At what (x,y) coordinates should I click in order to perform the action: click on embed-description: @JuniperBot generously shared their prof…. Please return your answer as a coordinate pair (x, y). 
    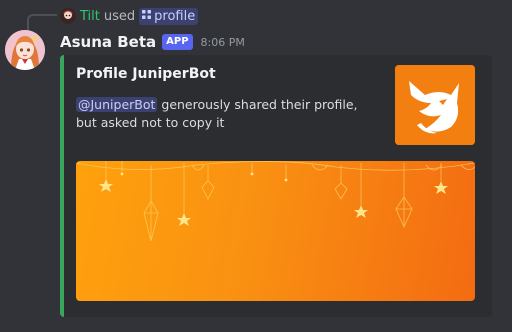
    Looking at the image, I should click on (226, 114).